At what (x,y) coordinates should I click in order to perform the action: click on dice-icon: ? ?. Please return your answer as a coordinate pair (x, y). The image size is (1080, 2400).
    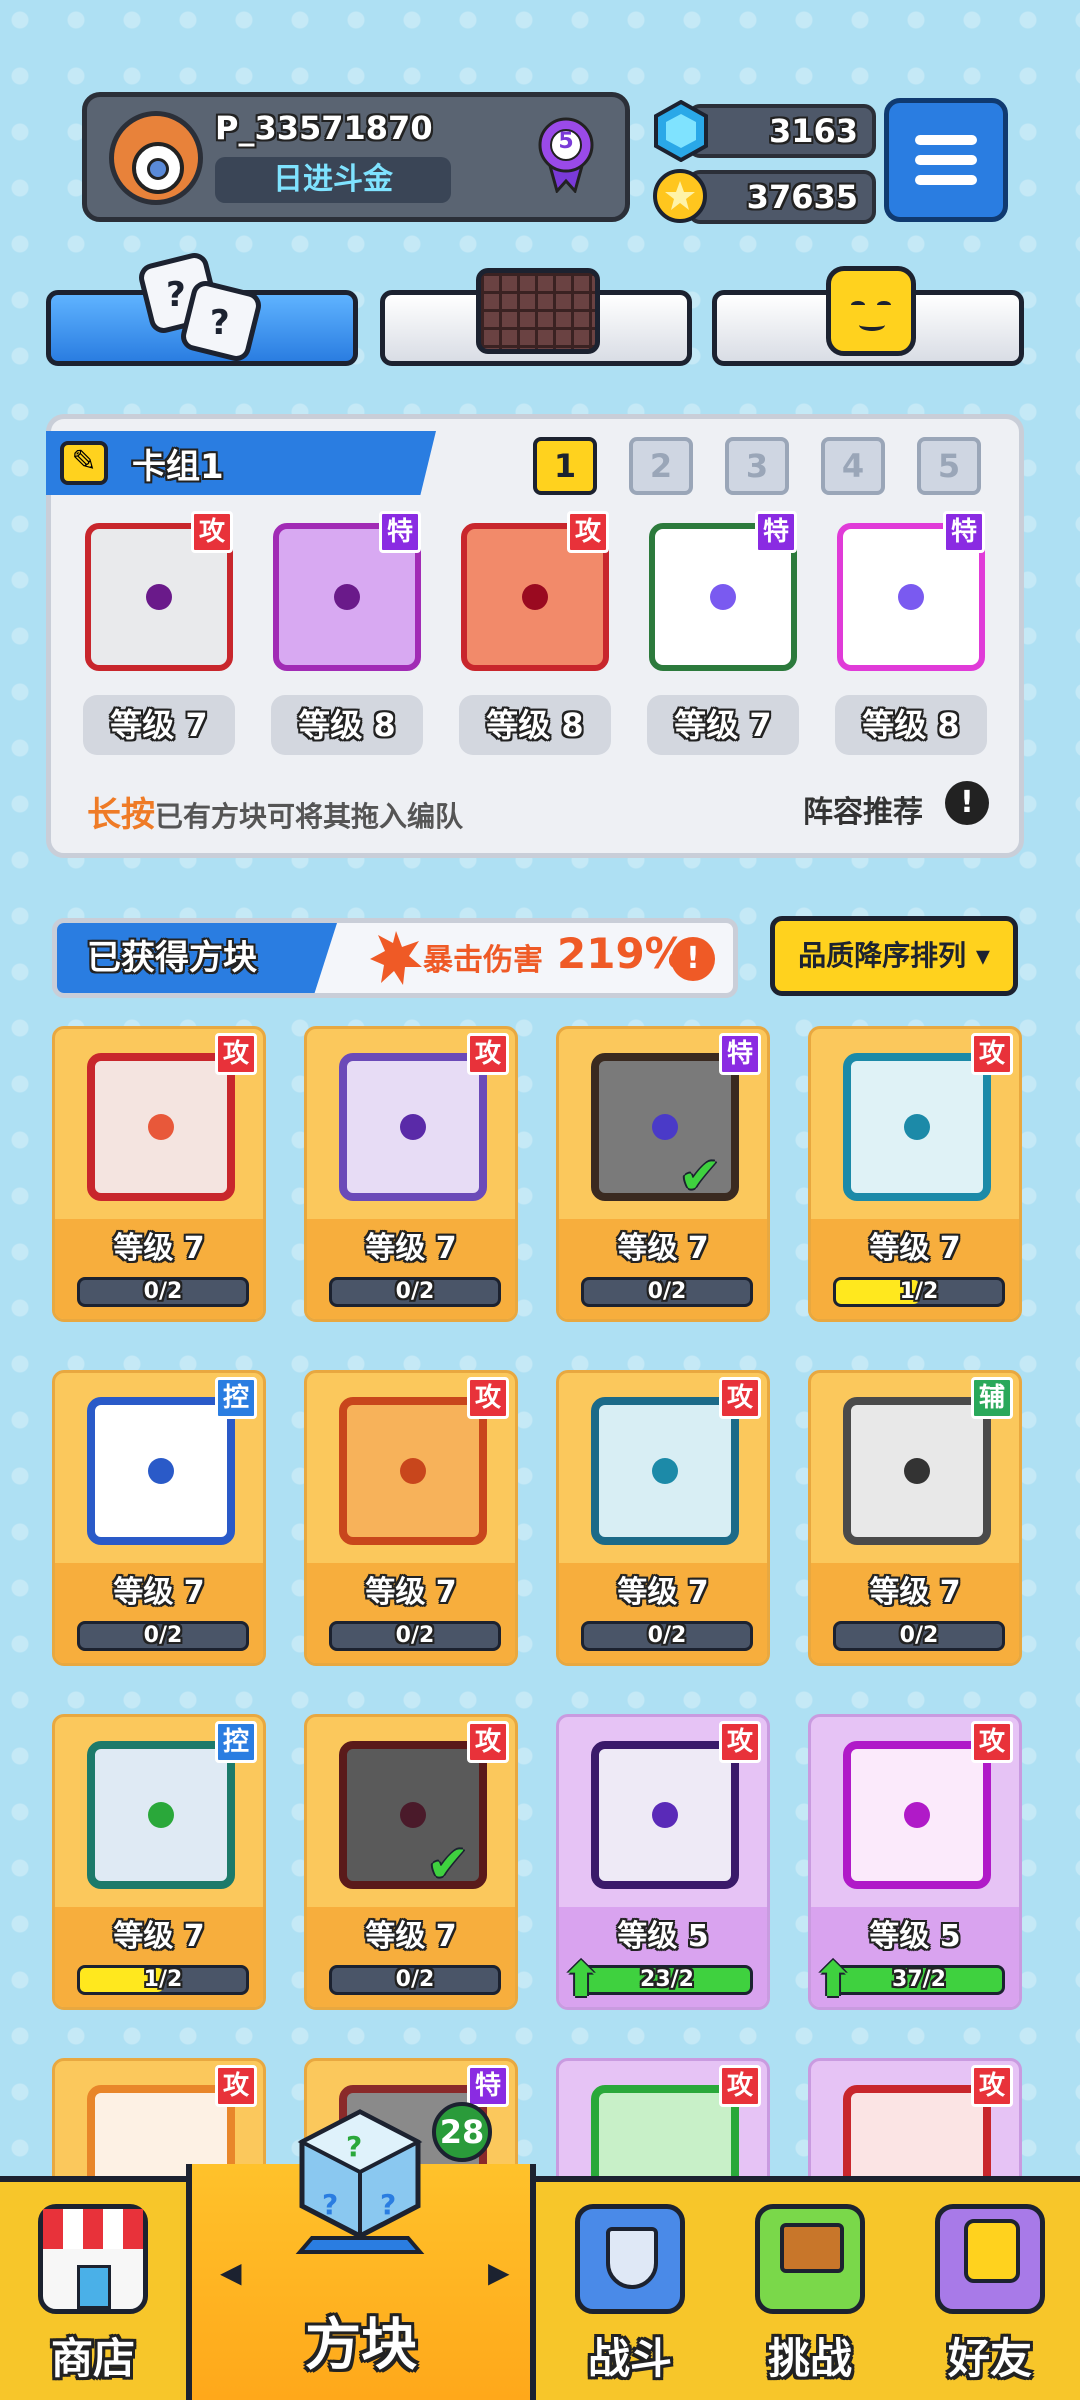
    Looking at the image, I should click on (201, 308).